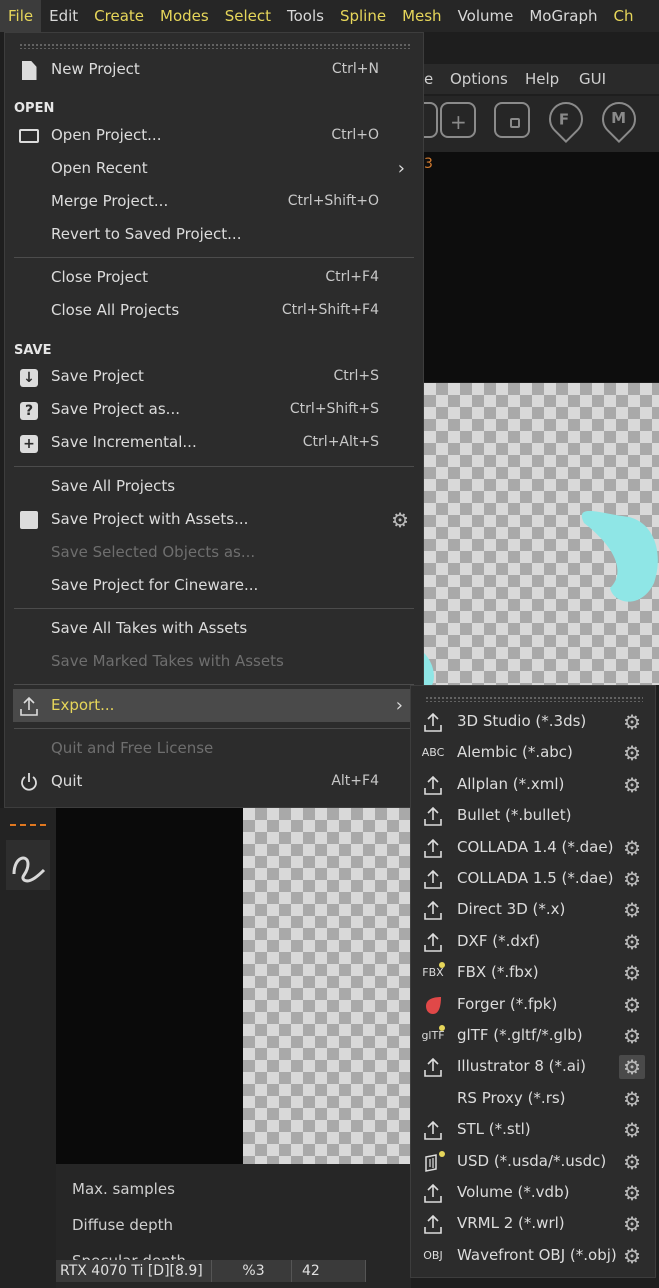  I want to click on abc-icon: ABC, so click(433, 753).